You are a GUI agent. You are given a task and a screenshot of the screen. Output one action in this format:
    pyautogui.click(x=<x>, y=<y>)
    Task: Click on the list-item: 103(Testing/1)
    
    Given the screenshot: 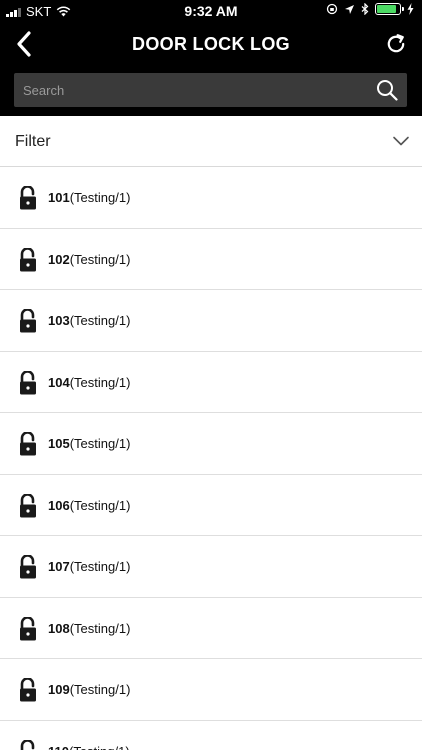 What is the action you would take?
    pyautogui.click(x=211, y=321)
    